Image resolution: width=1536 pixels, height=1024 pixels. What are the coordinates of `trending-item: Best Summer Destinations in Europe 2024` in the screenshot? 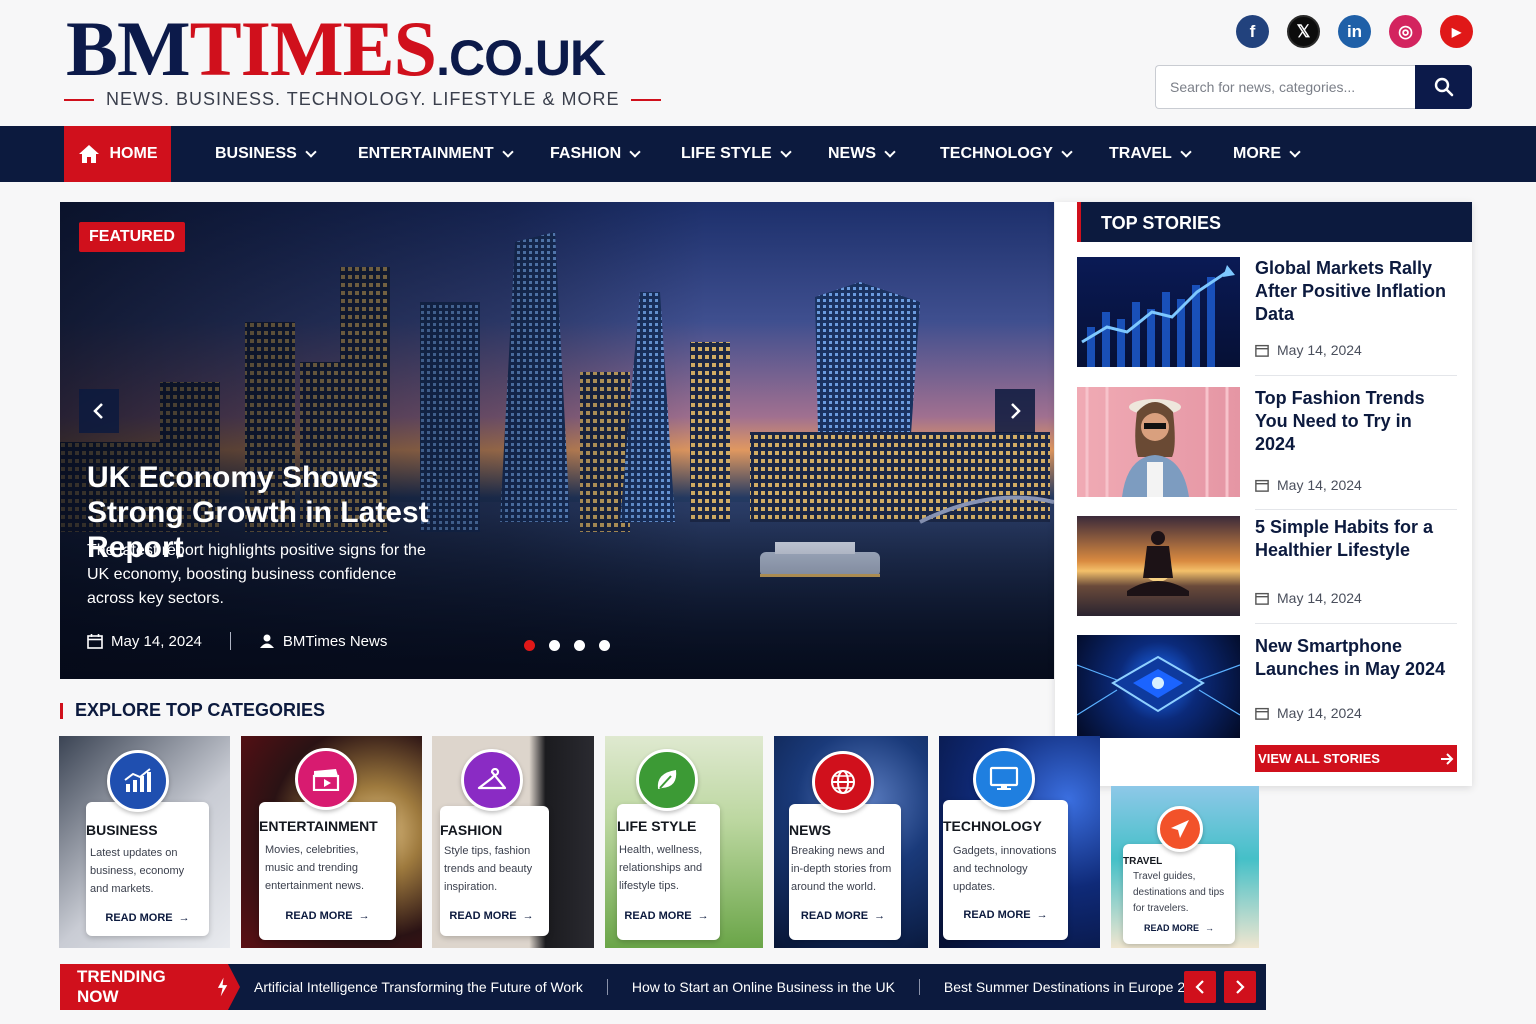 It's located at (1076, 987).